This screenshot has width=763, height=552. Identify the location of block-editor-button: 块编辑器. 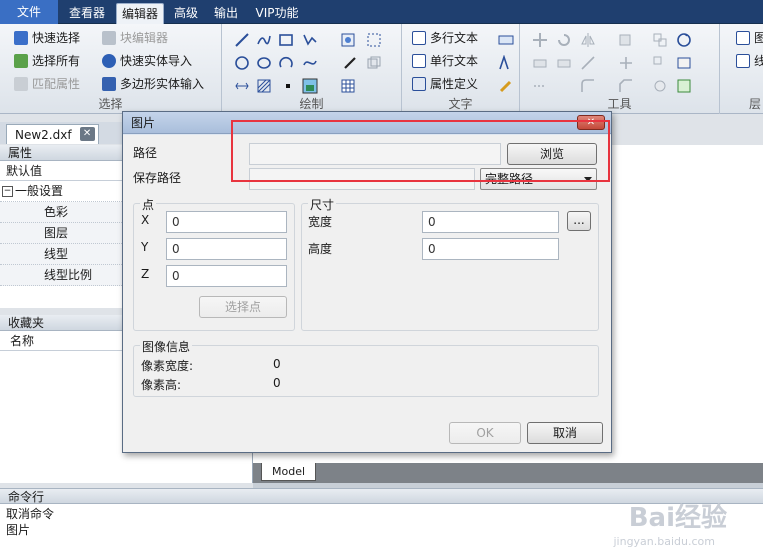
(135, 38).